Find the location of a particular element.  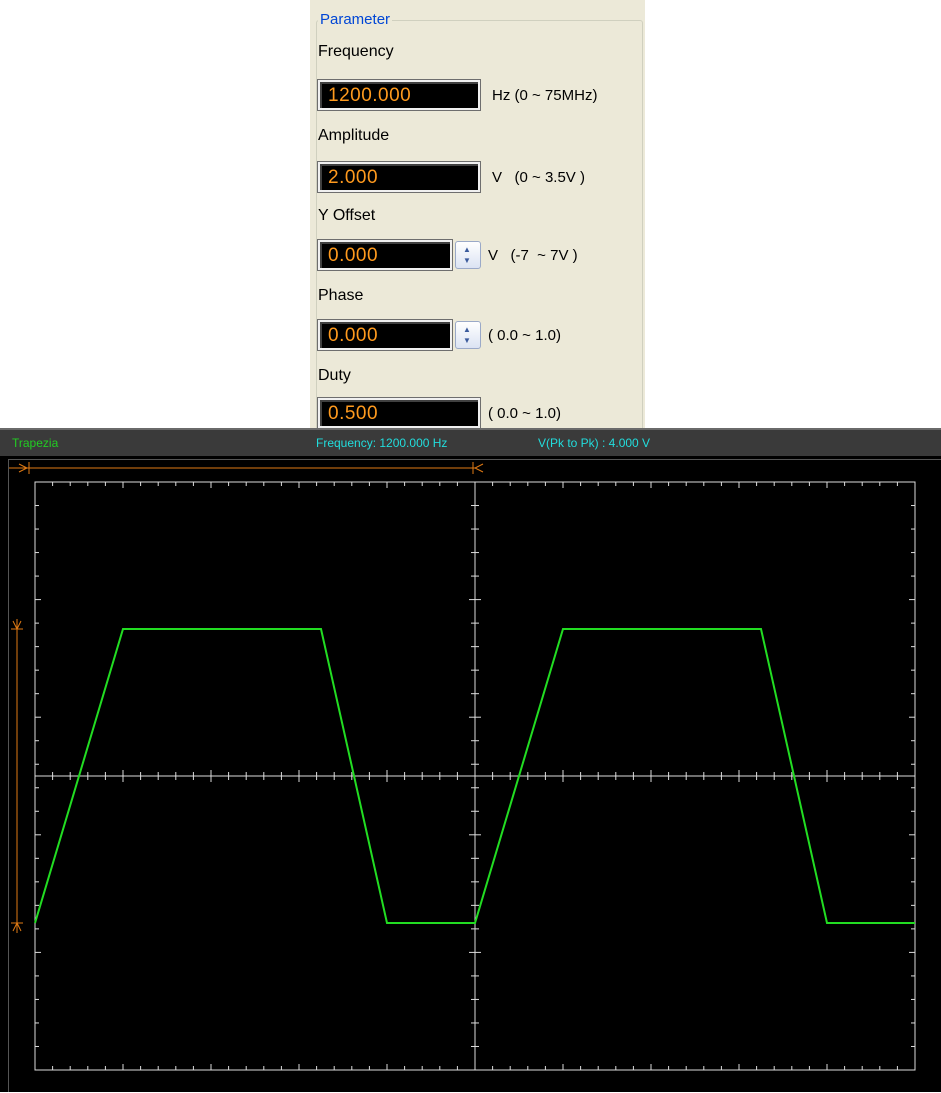

phase-input: 0.000 is located at coordinates (385, 335).